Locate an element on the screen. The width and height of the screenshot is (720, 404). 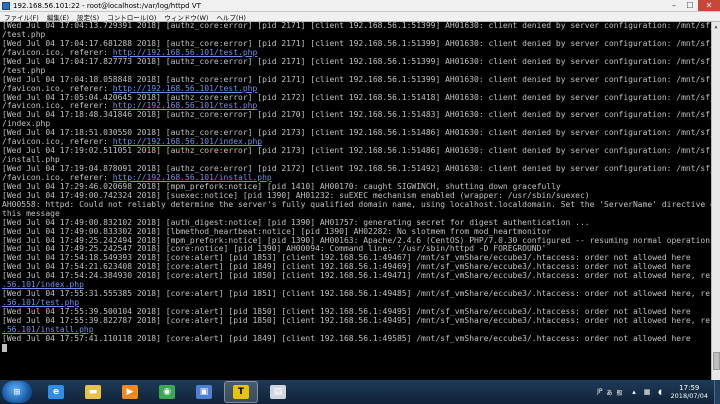
internet-explorer-icon: e is located at coordinates (56, 392).